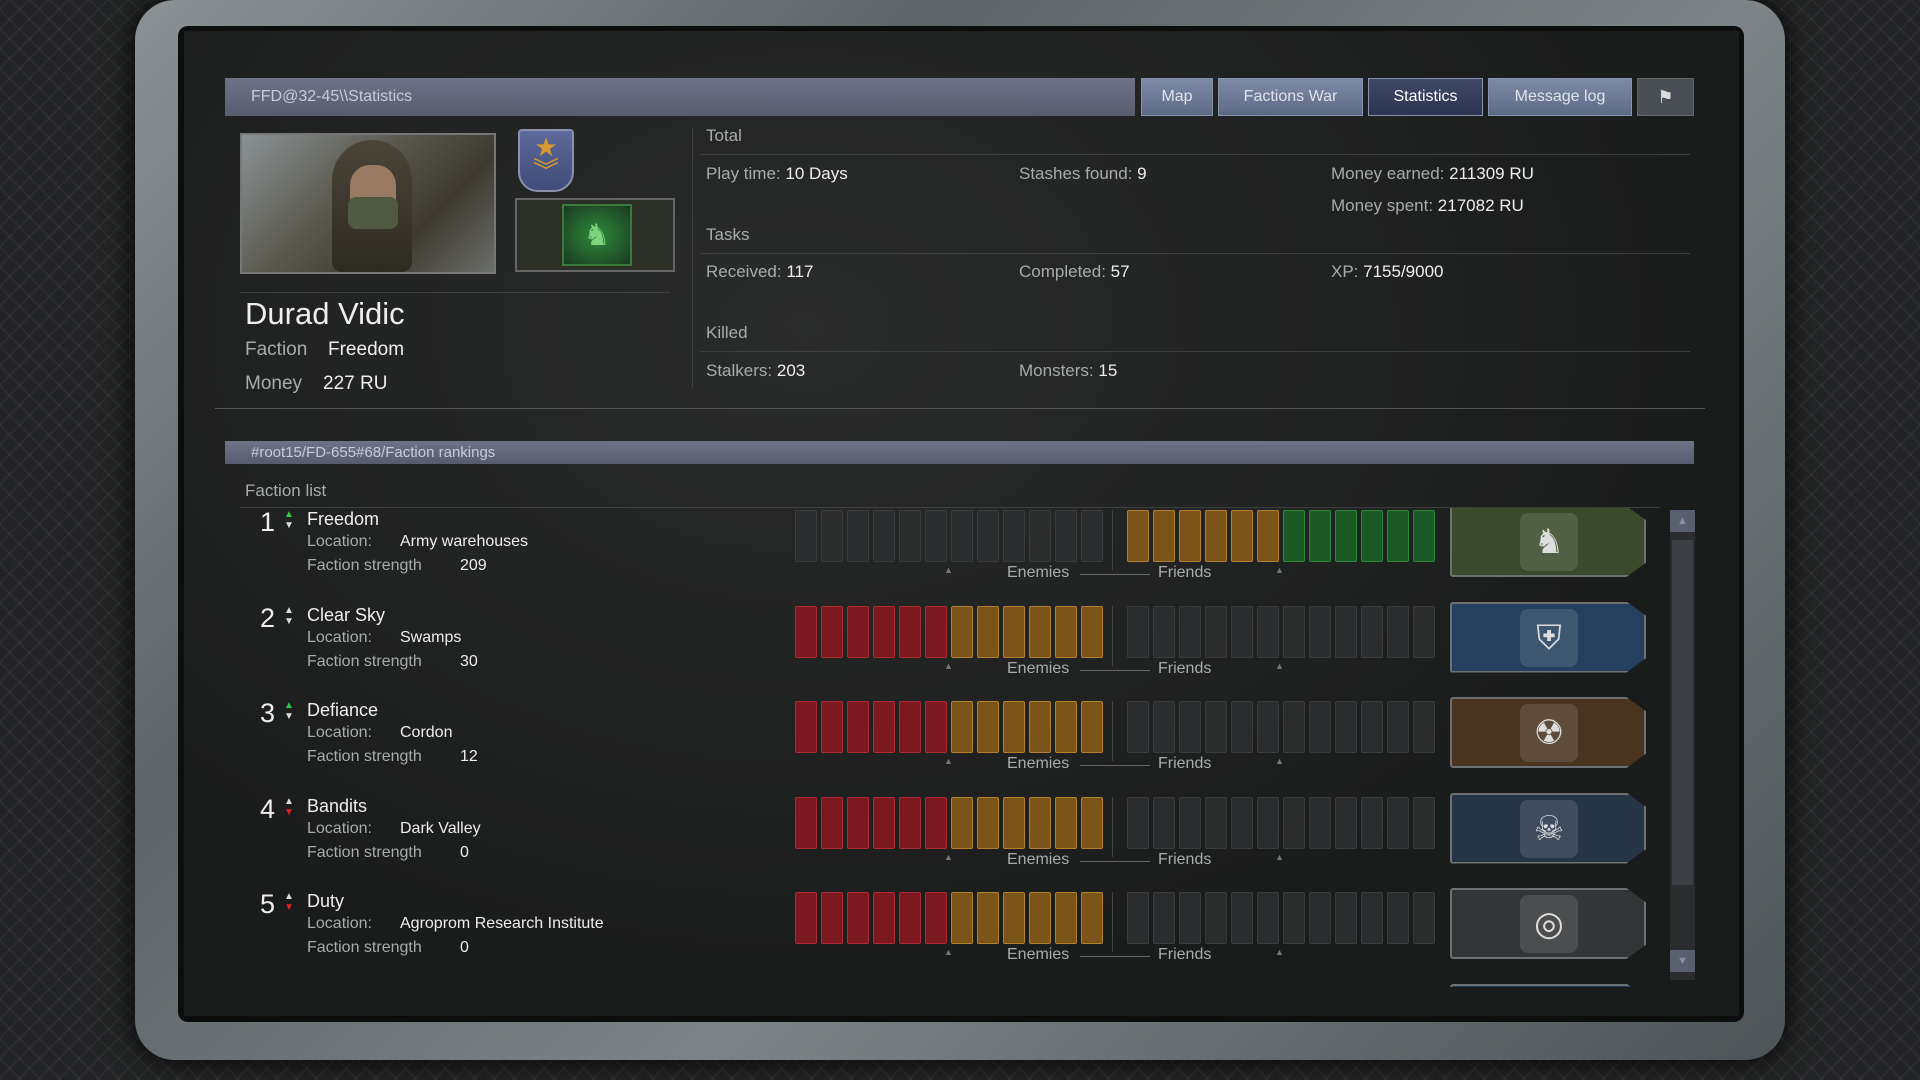  What do you see at coordinates (1560, 97) in the screenshot?
I see `tab-message-log: Message log` at bounding box center [1560, 97].